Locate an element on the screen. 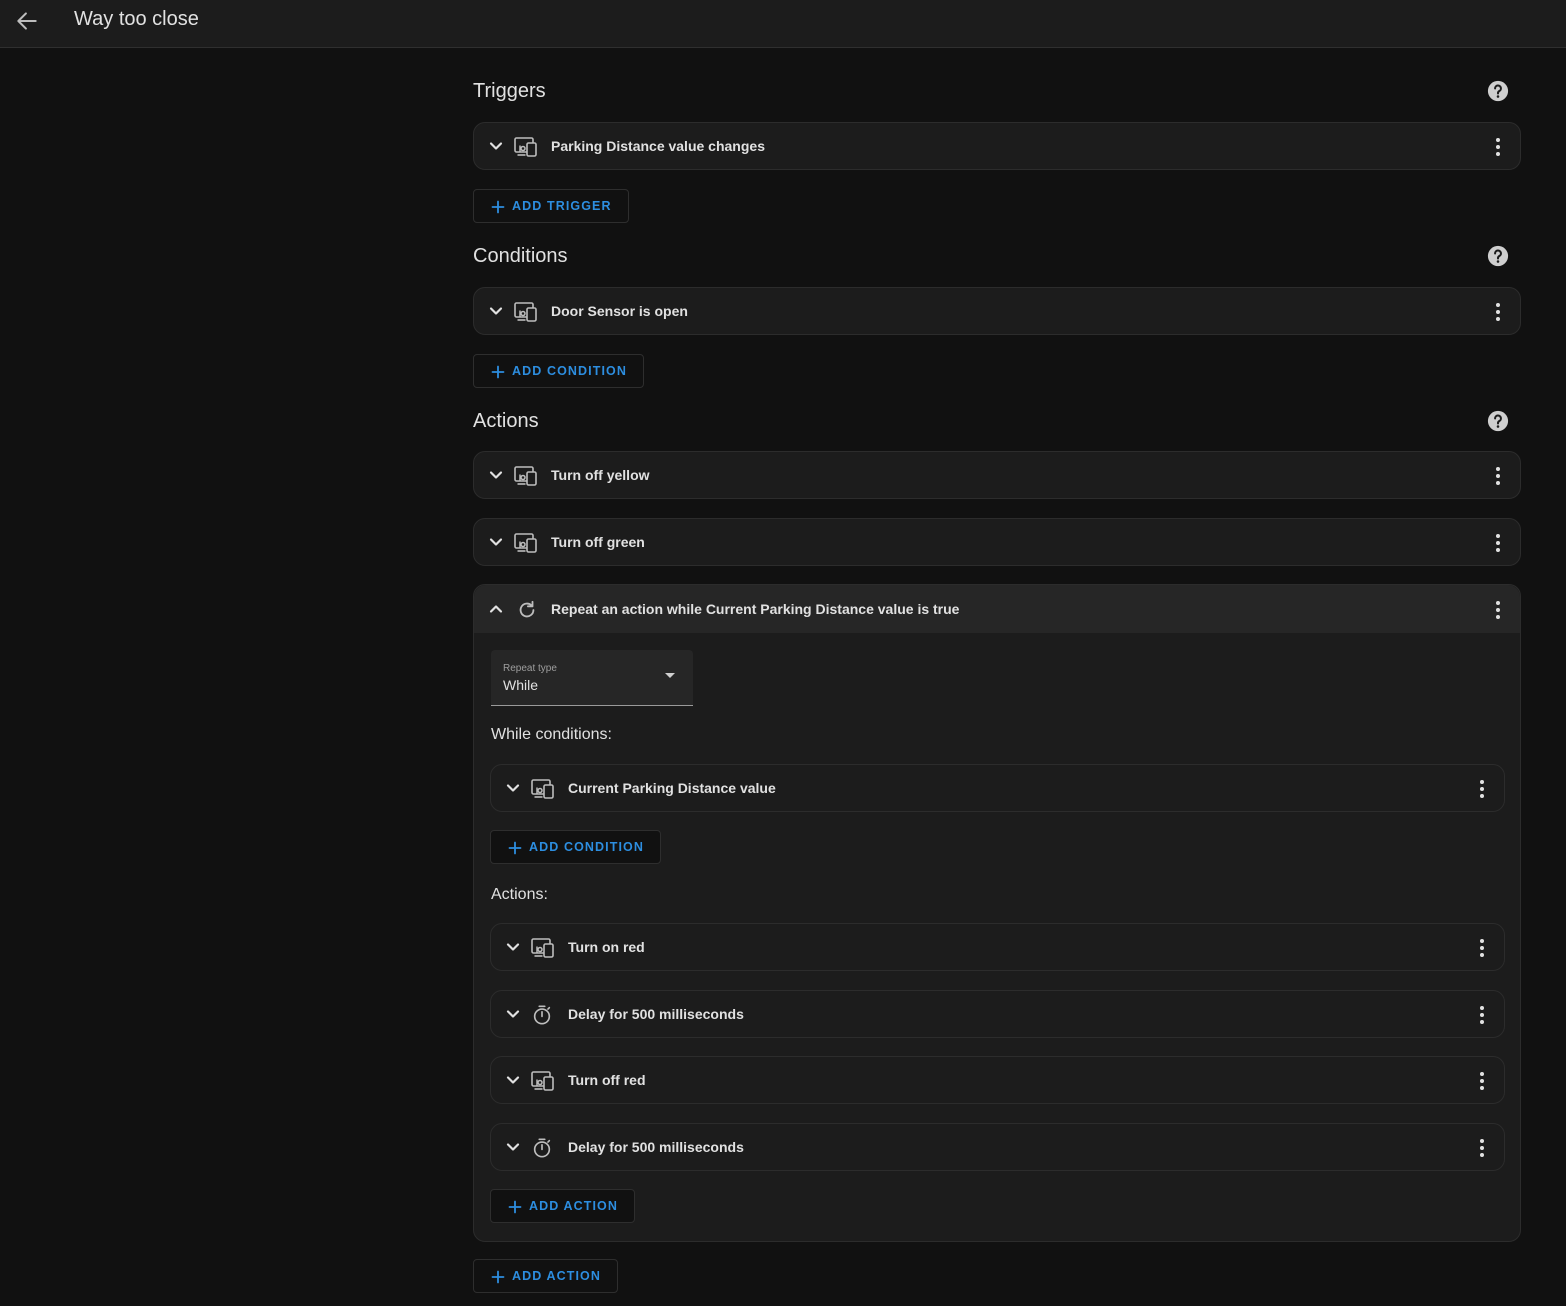  add-trigger-button: ADD TRIGGER is located at coordinates (551, 206).